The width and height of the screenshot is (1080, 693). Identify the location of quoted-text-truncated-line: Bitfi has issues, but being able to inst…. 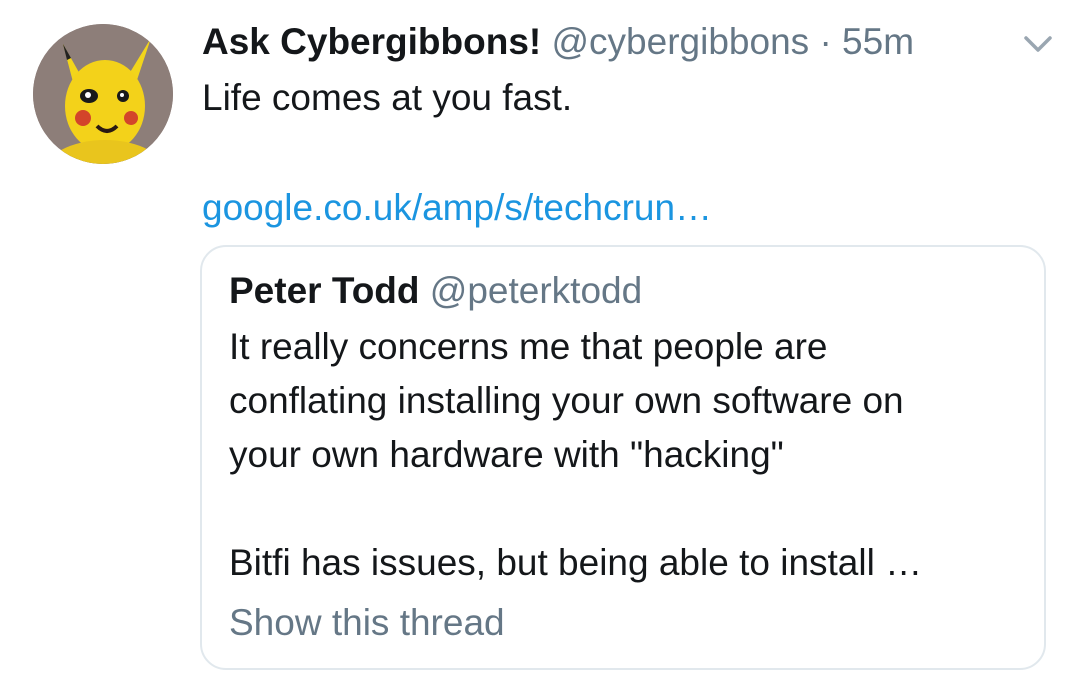
(576, 562).